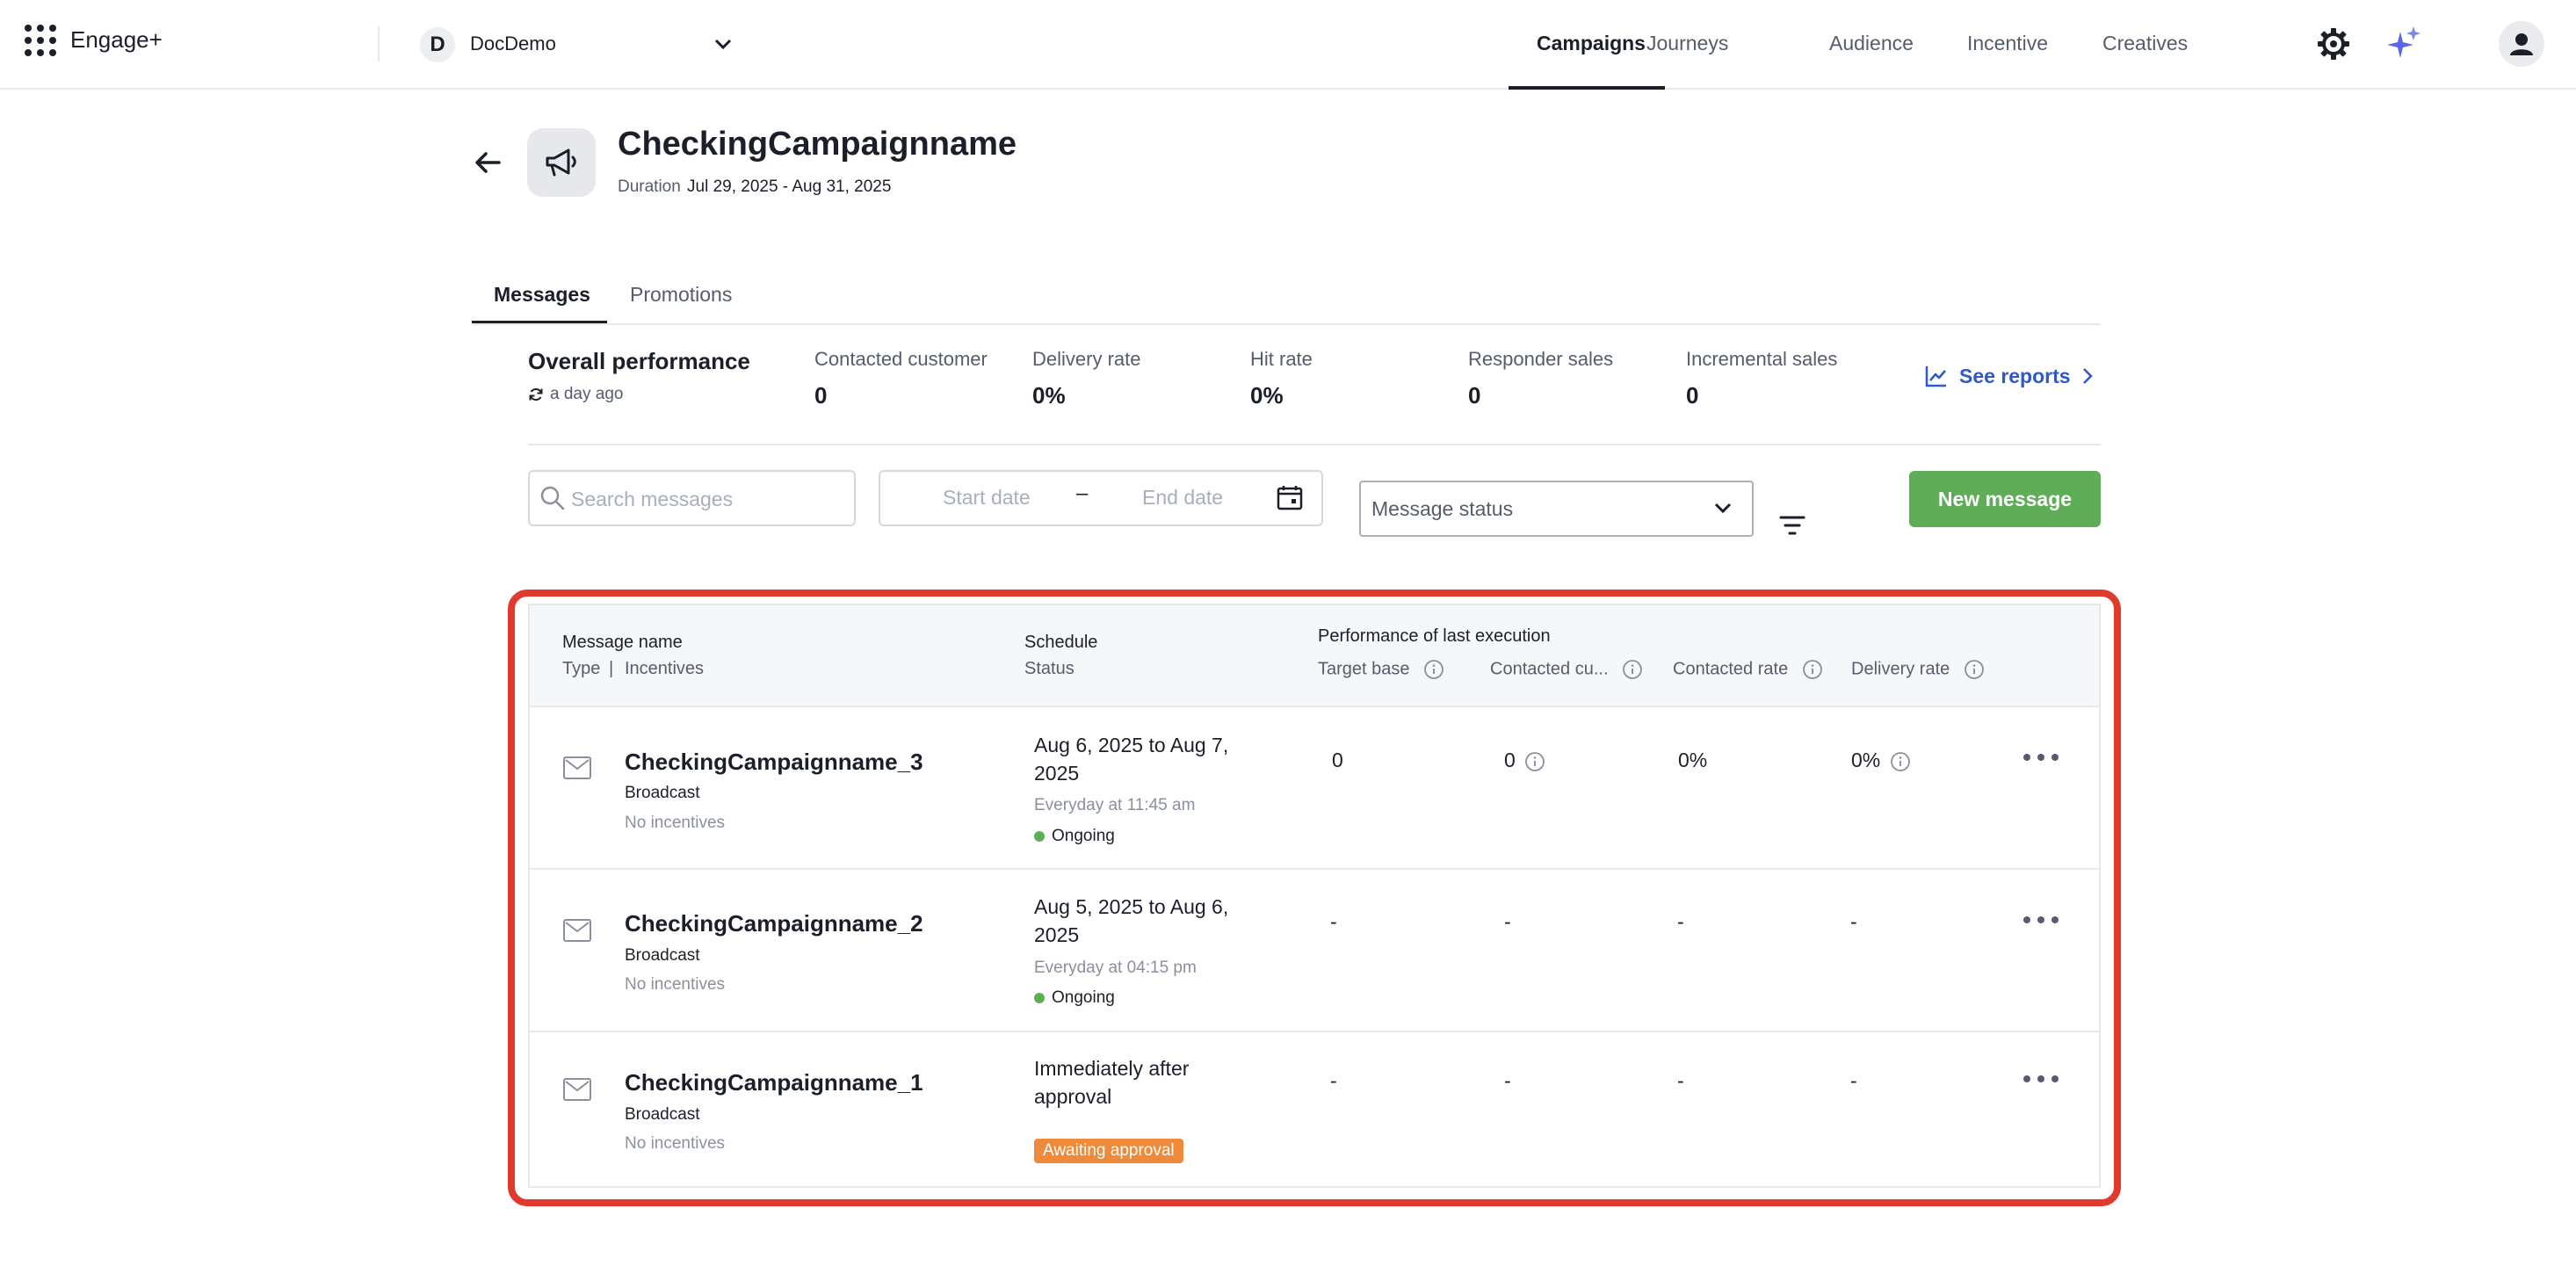 This screenshot has height=1288, width=2576. What do you see at coordinates (437, 44) in the screenshot?
I see `org-avatar: D` at bounding box center [437, 44].